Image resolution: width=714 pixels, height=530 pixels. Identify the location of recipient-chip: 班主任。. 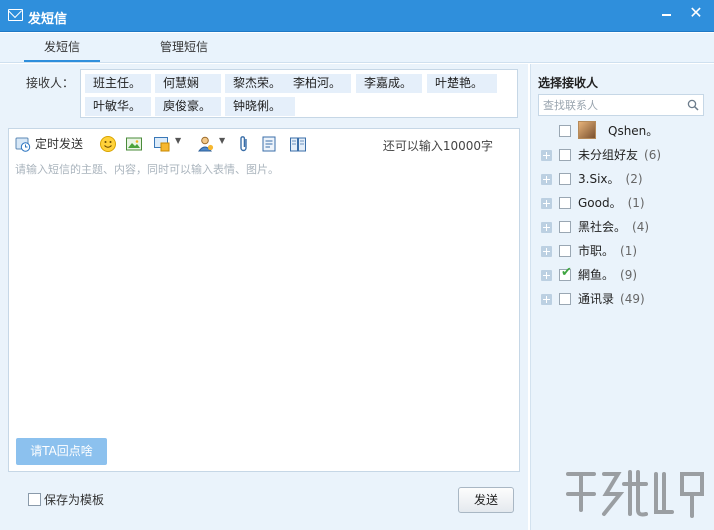
(118, 83).